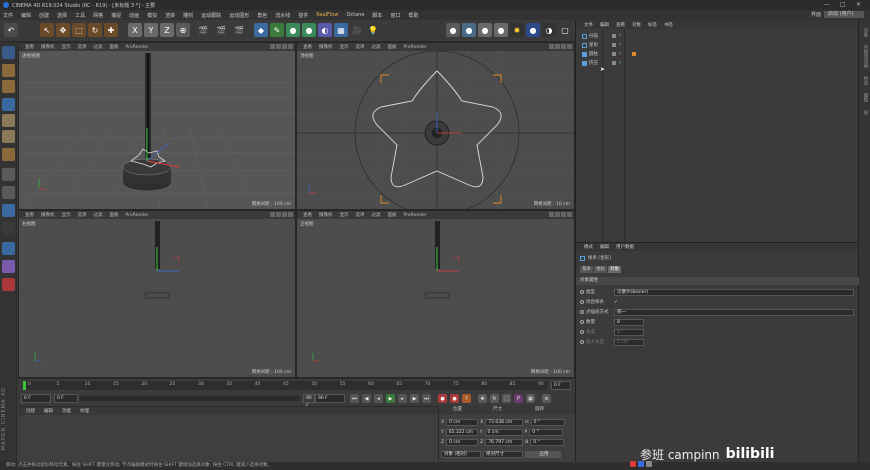  What do you see at coordinates (183, 30) in the screenshot?
I see `coordinate-system-icon: ⊕` at bounding box center [183, 30].